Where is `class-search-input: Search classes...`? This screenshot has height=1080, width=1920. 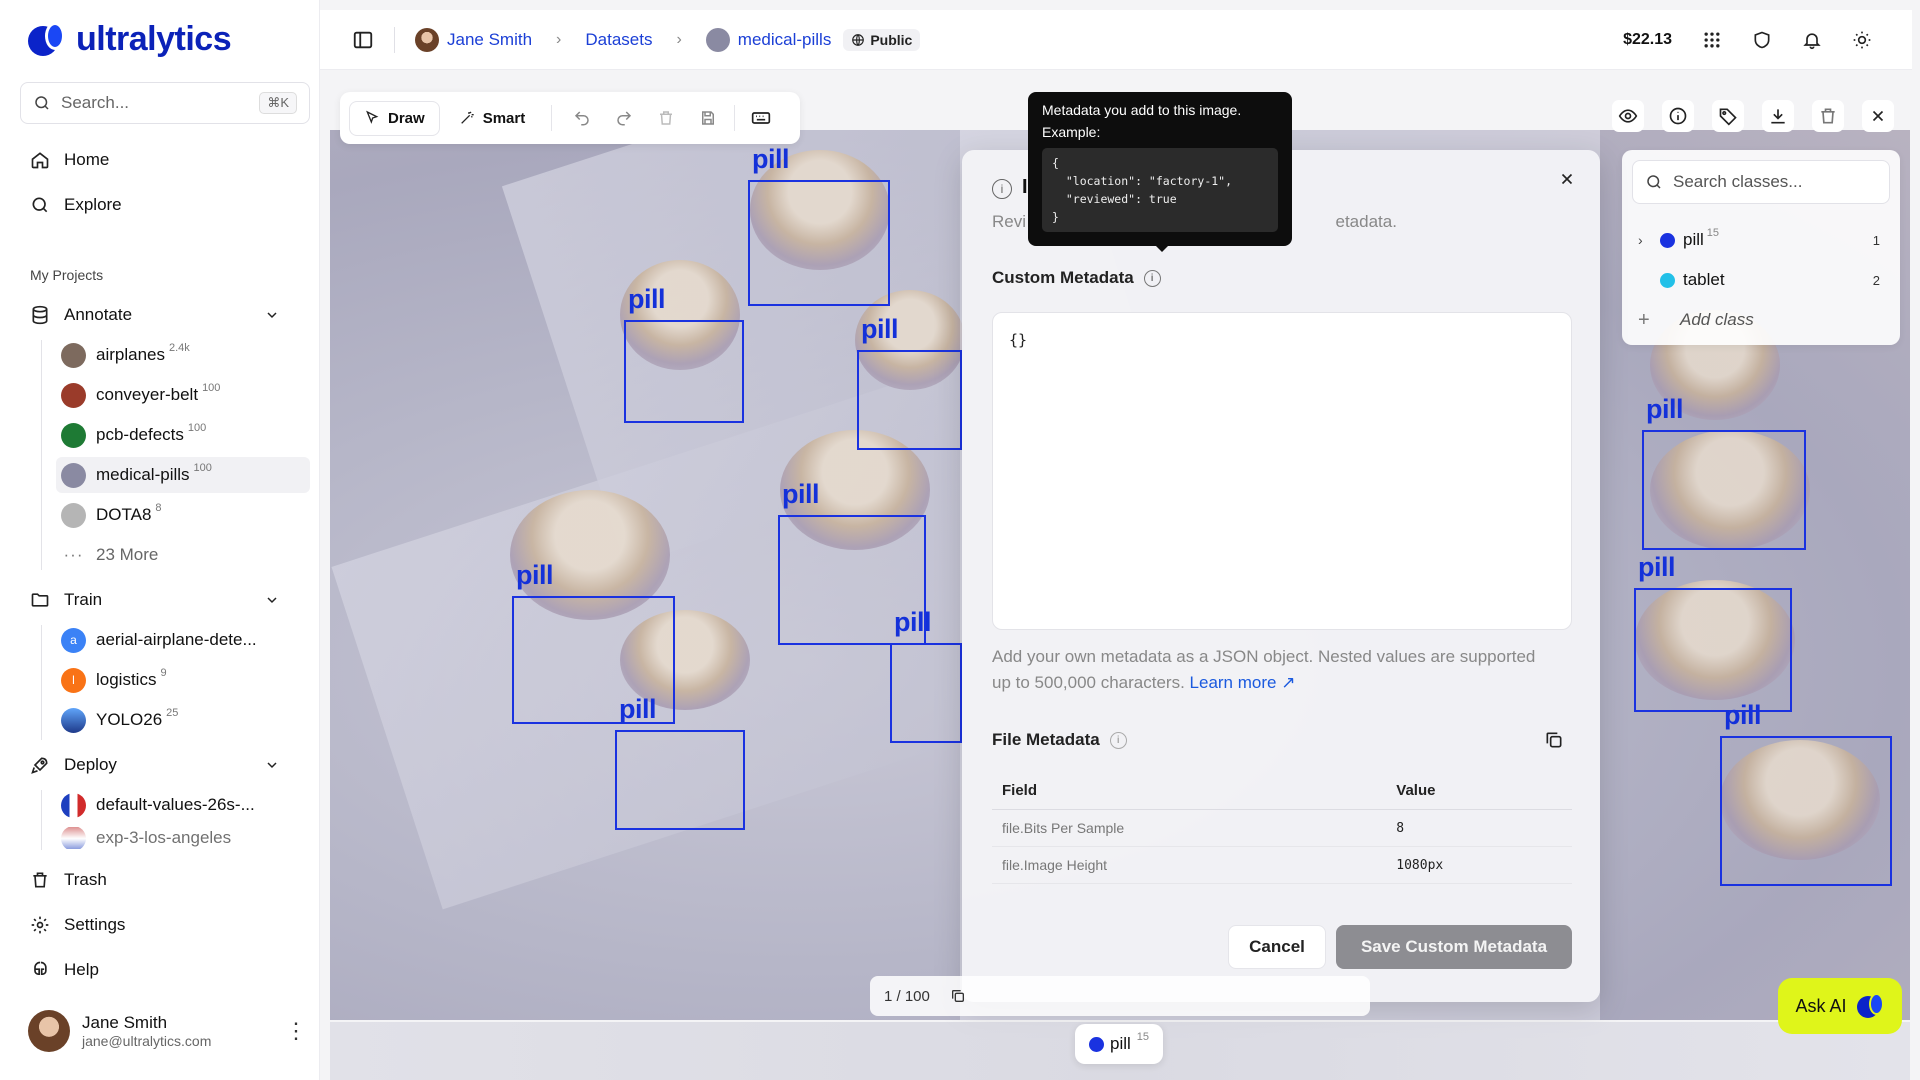 class-search-input: Search classes... is located at coordinates (1761, 182).